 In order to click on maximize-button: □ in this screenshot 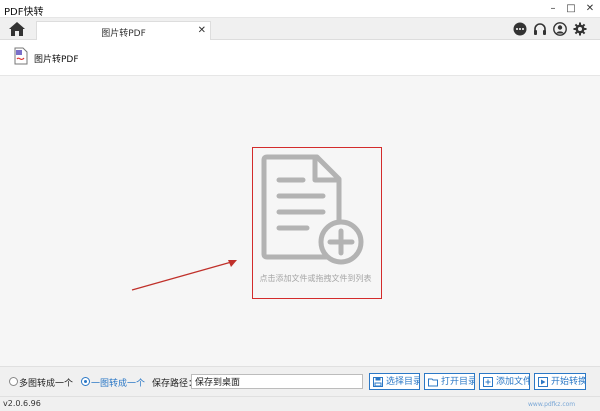, I will do `click(571, 9)`.